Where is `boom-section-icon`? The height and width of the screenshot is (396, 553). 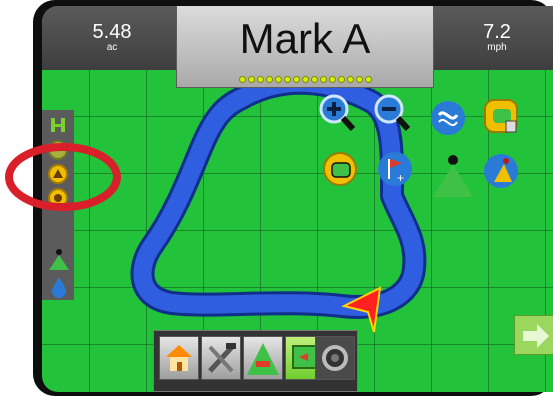
boom-section-icon is located at coordinates (58, 125).